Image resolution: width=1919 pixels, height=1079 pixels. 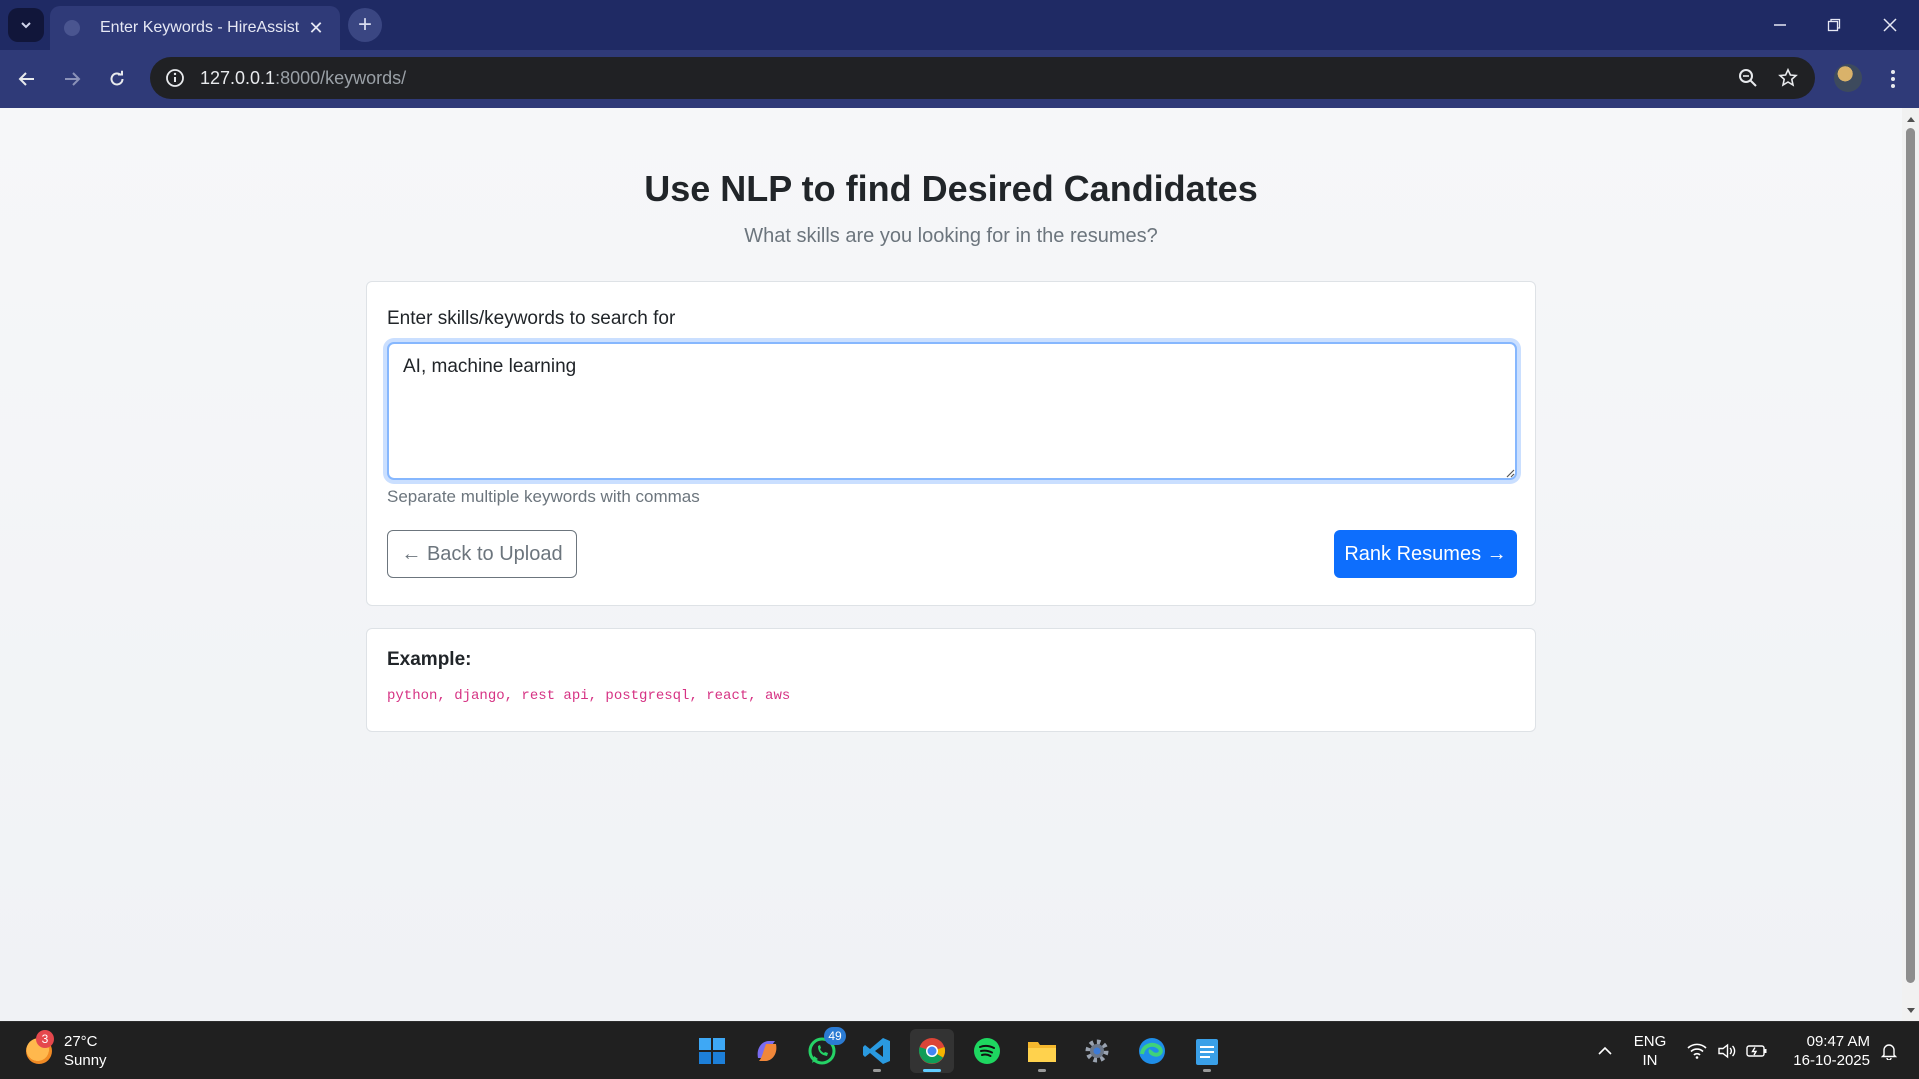 I want to click on tab-search-button, so click(x=26, y=25).